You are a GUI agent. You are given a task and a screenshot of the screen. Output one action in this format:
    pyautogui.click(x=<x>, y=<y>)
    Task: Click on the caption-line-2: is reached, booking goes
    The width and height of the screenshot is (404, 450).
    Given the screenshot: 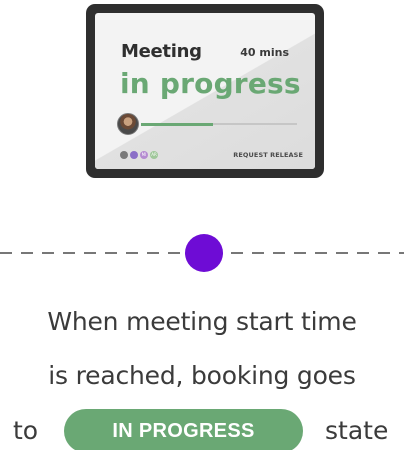 What is the action you would take?
    pyautogui.click(x=202, y=375)
    